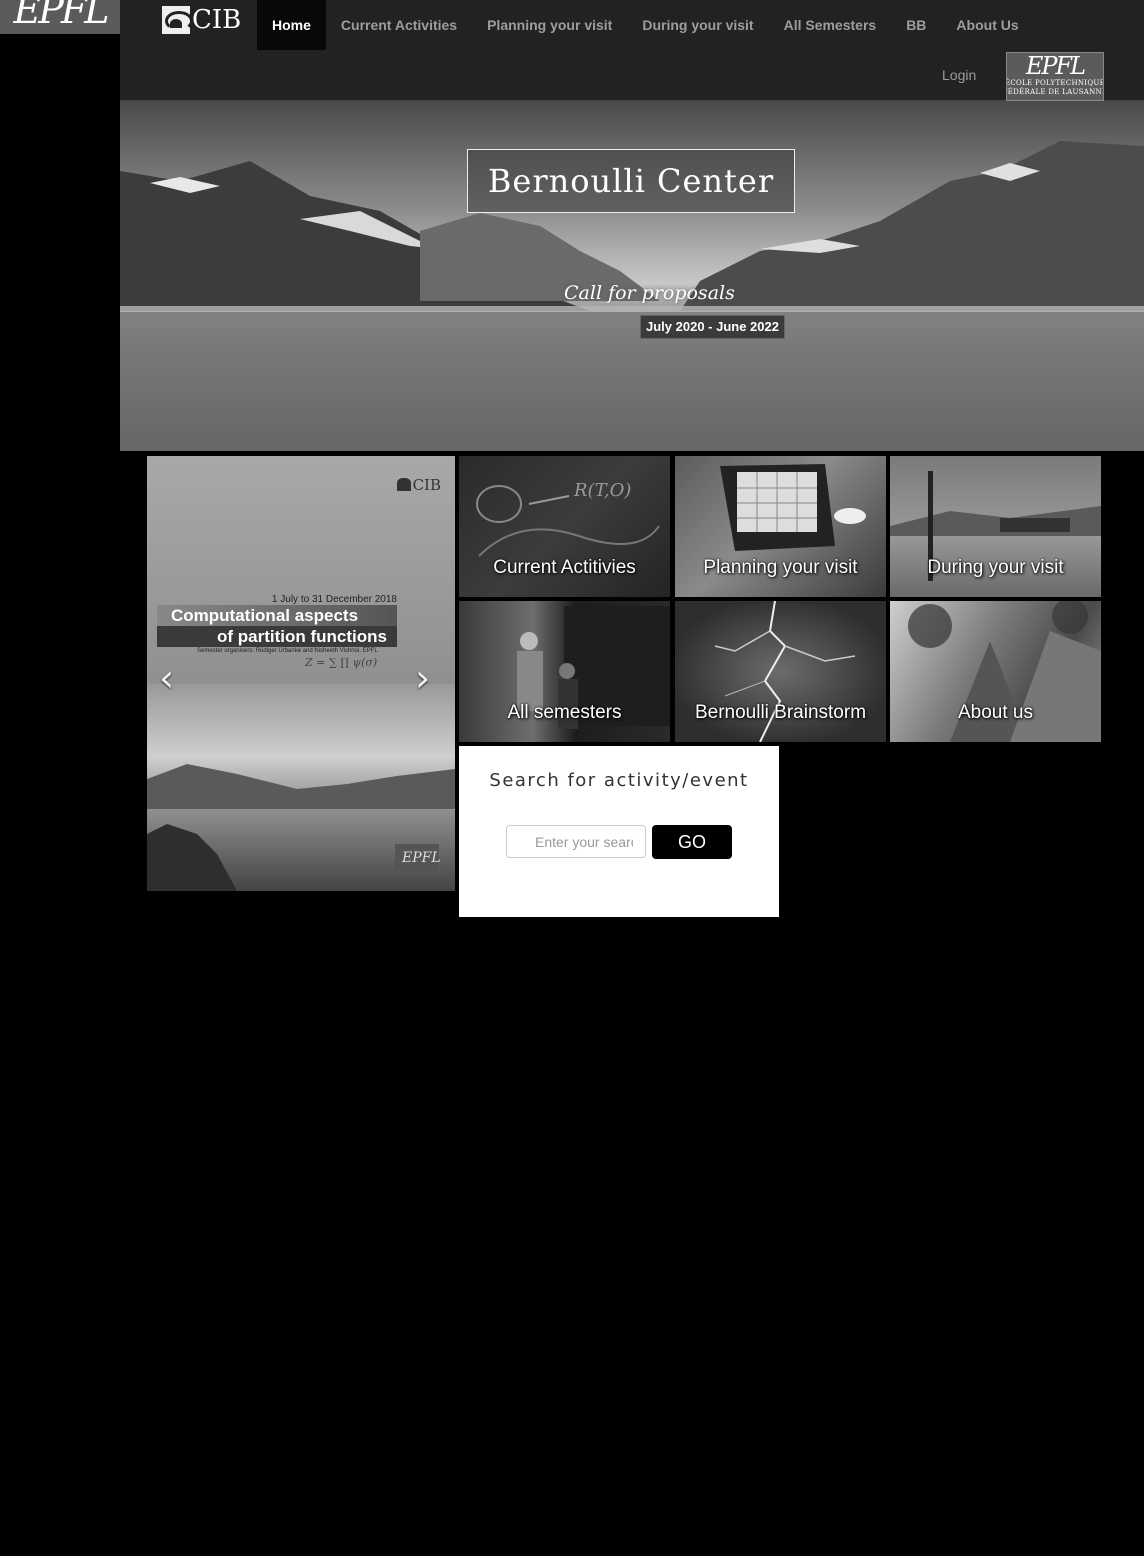 The image size is (1144, 1556). I want to click on svg-text: R(T,O), so click(602, 490).